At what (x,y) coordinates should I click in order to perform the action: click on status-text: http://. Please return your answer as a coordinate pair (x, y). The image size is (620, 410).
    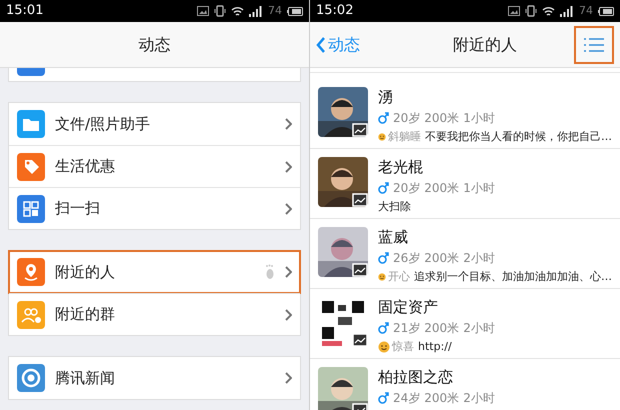
    Looking at the image, I should click on (435, 347).